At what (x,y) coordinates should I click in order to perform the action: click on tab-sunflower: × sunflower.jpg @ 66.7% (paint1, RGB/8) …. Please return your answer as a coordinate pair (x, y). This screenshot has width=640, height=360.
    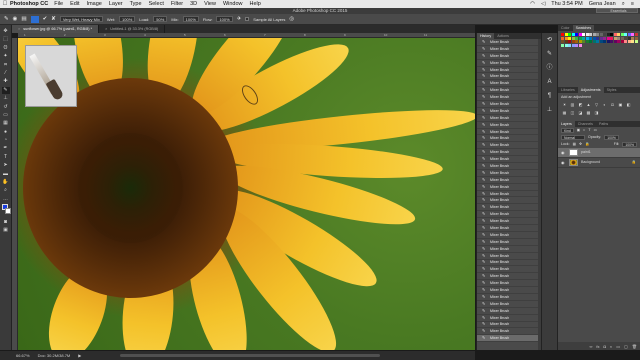
    Looking at the image, I should click on (56, 29).